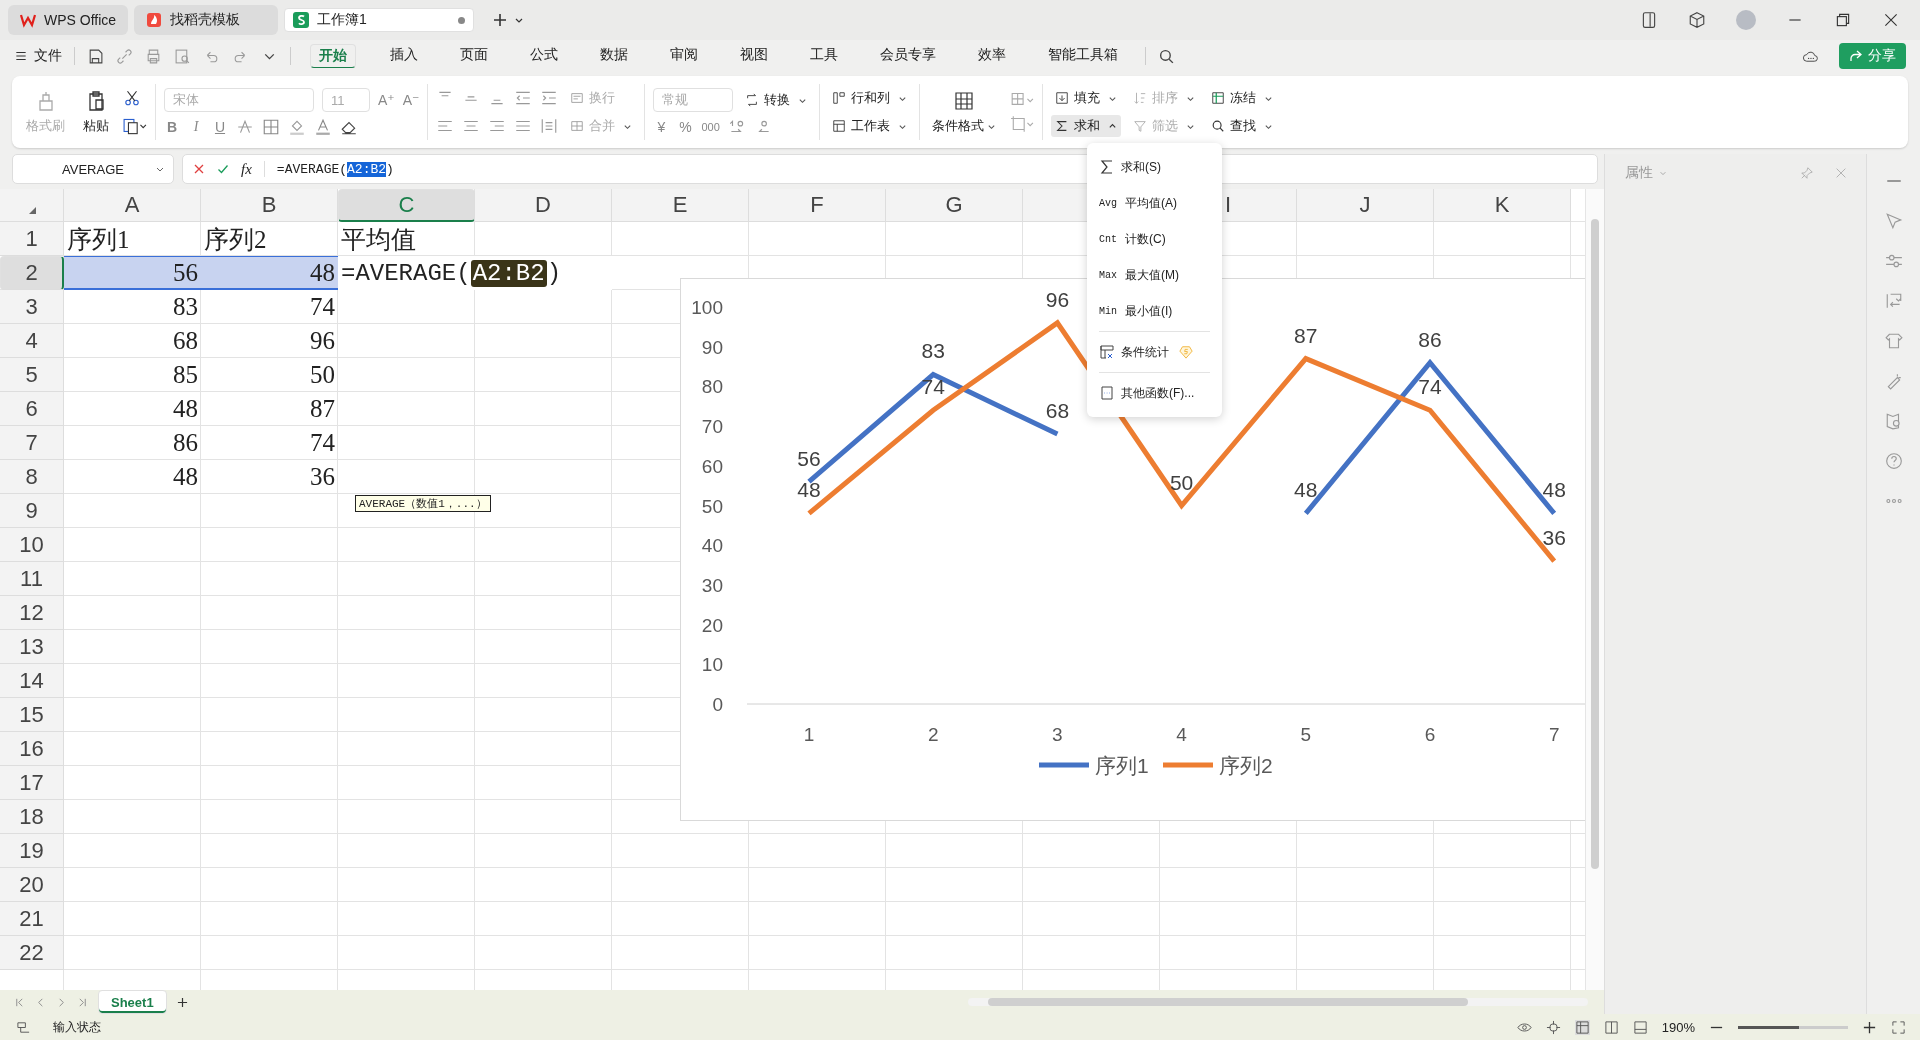  What do you see at coordinates (1057, 734) in the screenshot?
I see `x-tick-label: 3` at bounding box center [1057, 734].